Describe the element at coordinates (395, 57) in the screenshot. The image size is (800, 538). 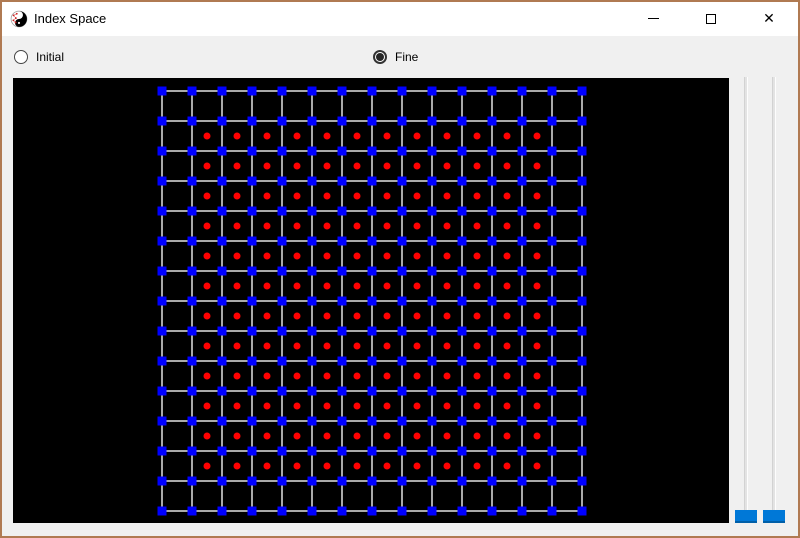
I see `radio-fine: Fine` at that location.